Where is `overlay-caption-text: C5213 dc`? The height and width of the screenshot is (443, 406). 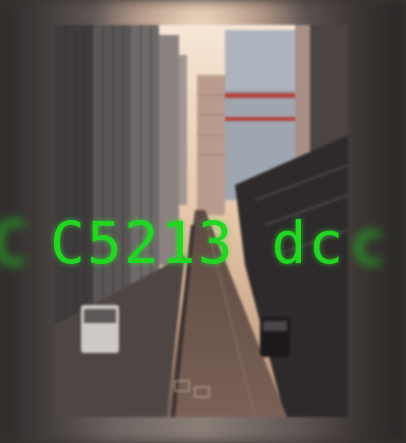
overlay-caption-text: C5213 dc is located at coordinates (198, 243).